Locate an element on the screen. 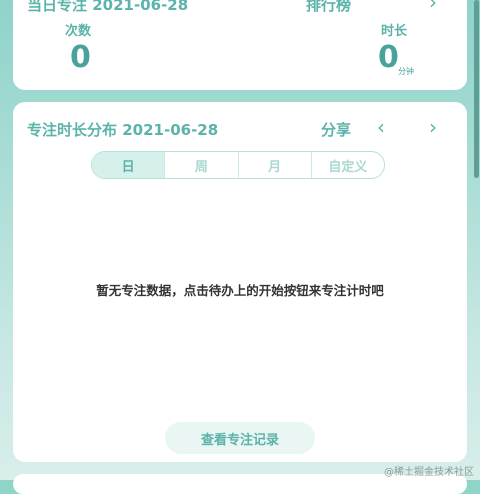 This screenshot has width=480, height=494. distribution-title: 专注时长分布 2021-06-28 is located at coordinates (123, 130).